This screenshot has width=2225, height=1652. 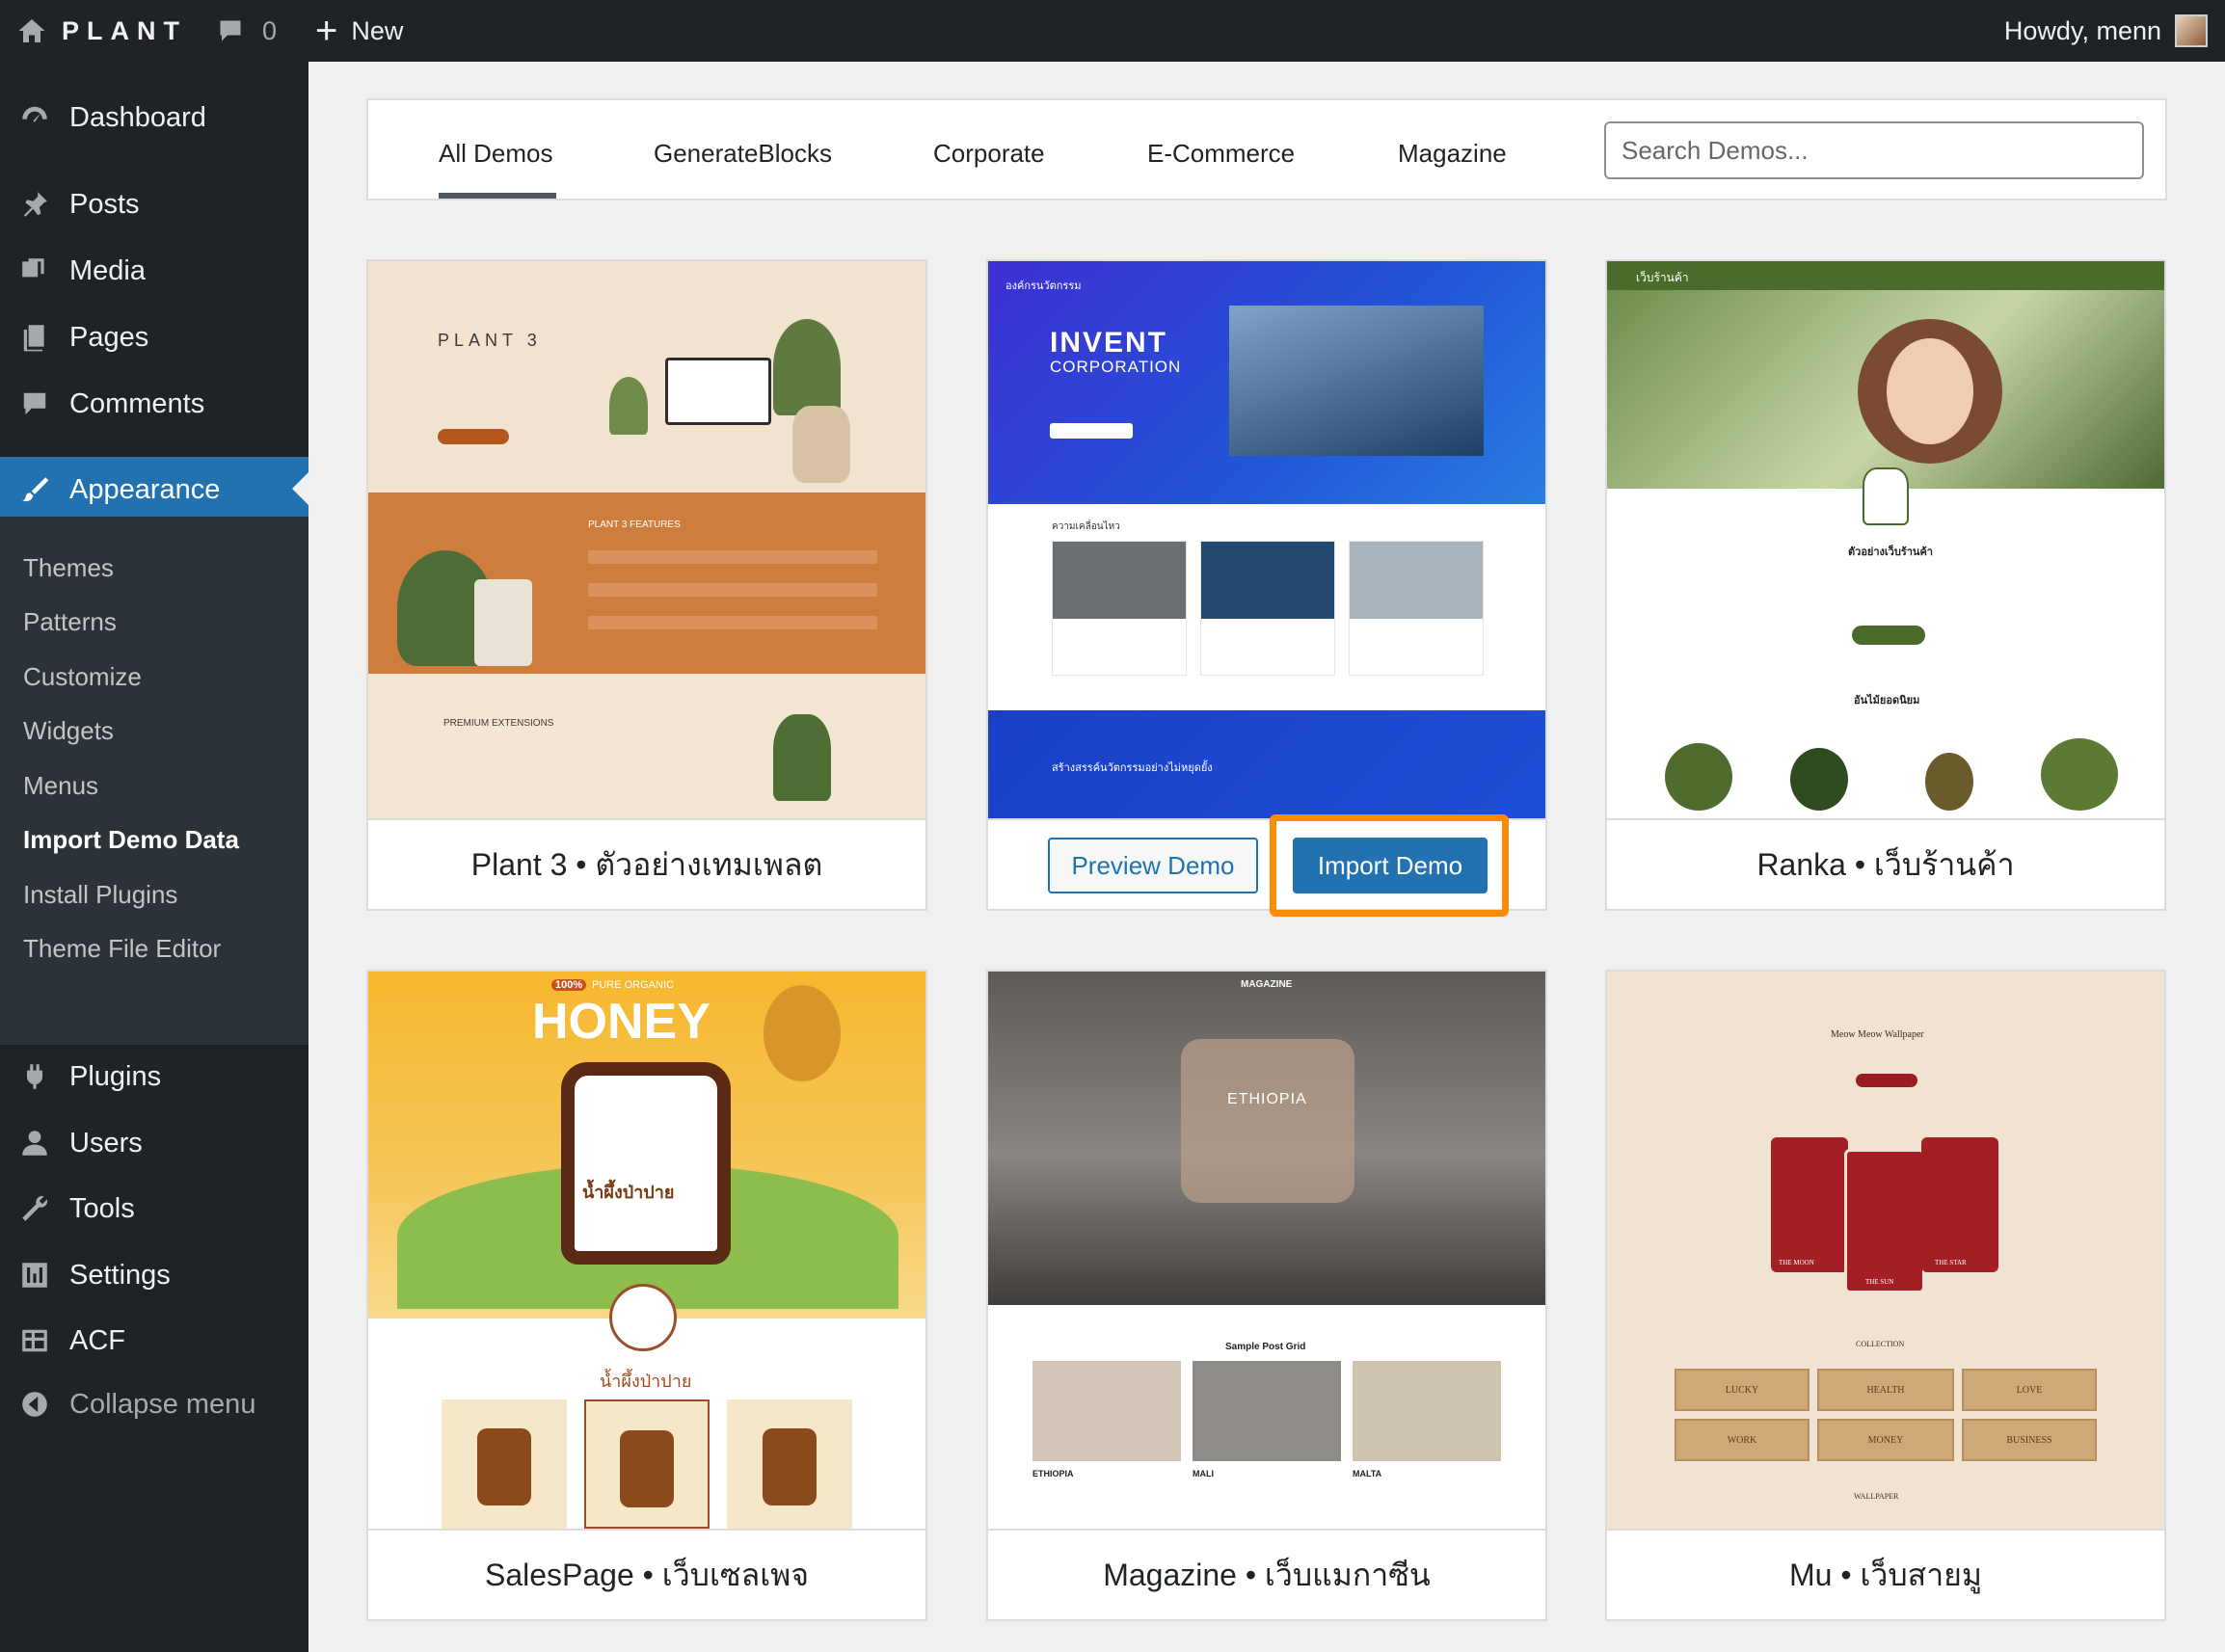 I want to click on menu-label: Settings, so click(x=120, y=1275).